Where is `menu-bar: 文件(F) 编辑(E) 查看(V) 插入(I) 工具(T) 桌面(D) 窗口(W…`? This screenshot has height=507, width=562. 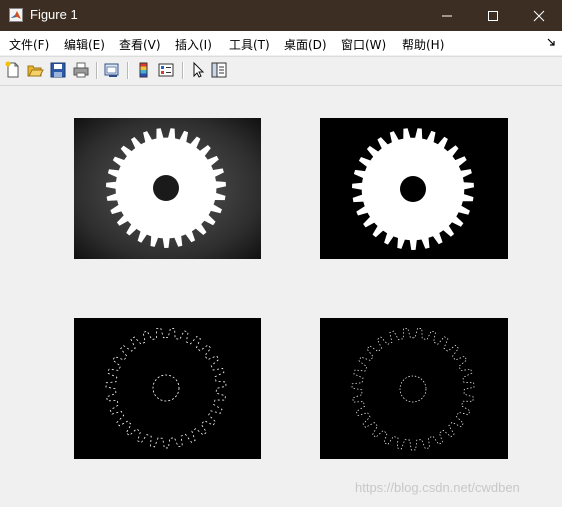
menu-bar: 文件(F) 编辑(E) 查看(V) 插入(I) 工具(T) 桌面(D) 窗口(W… is located at coordinates (281, 43).